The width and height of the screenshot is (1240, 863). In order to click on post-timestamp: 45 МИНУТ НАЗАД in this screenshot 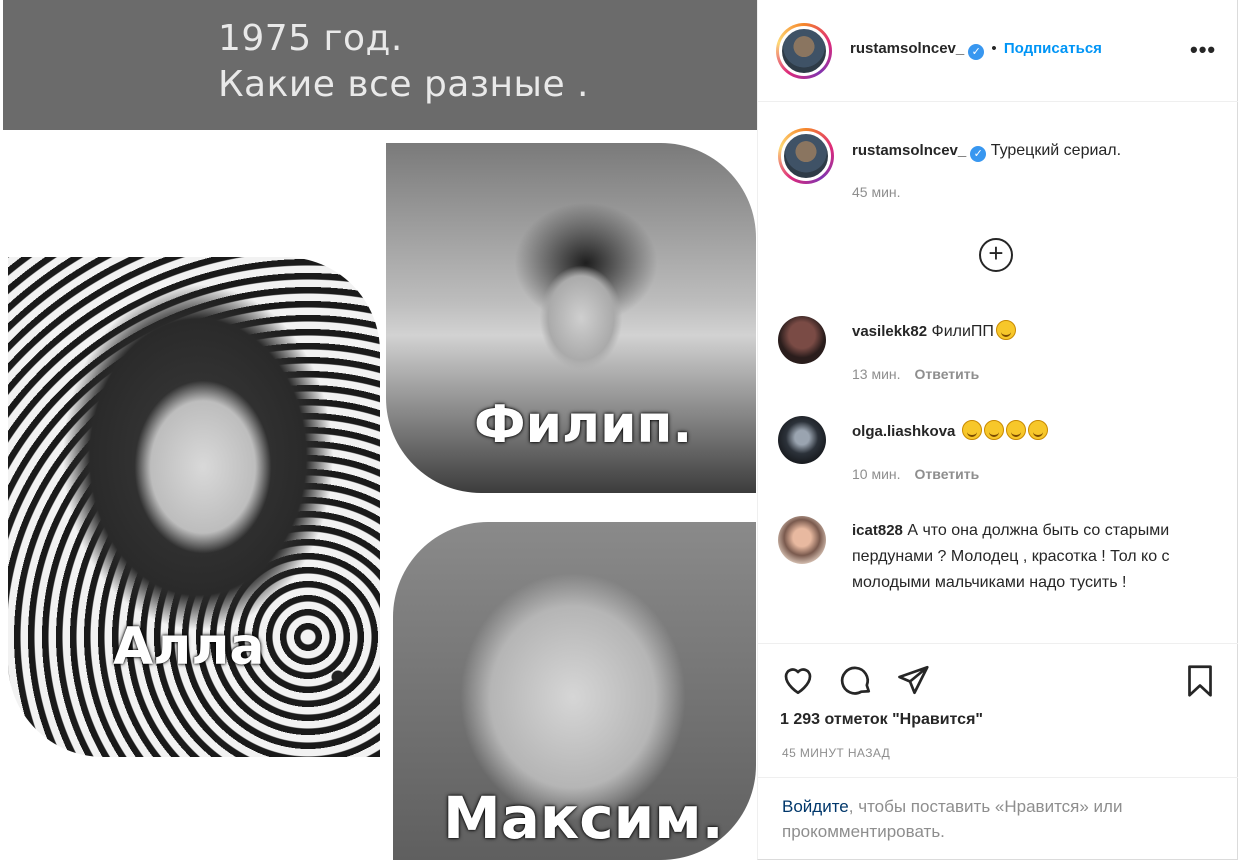, I will do `click(836, 753)`.